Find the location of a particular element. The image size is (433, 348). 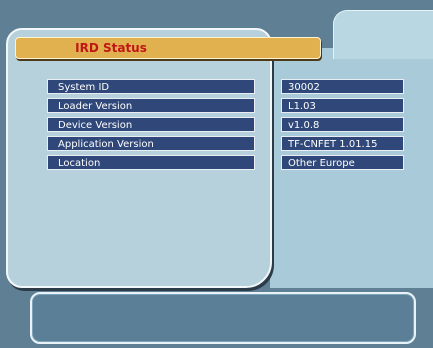

application-version-value: TF-CNFET 1.01.15 is located at coordinates (342, 143).